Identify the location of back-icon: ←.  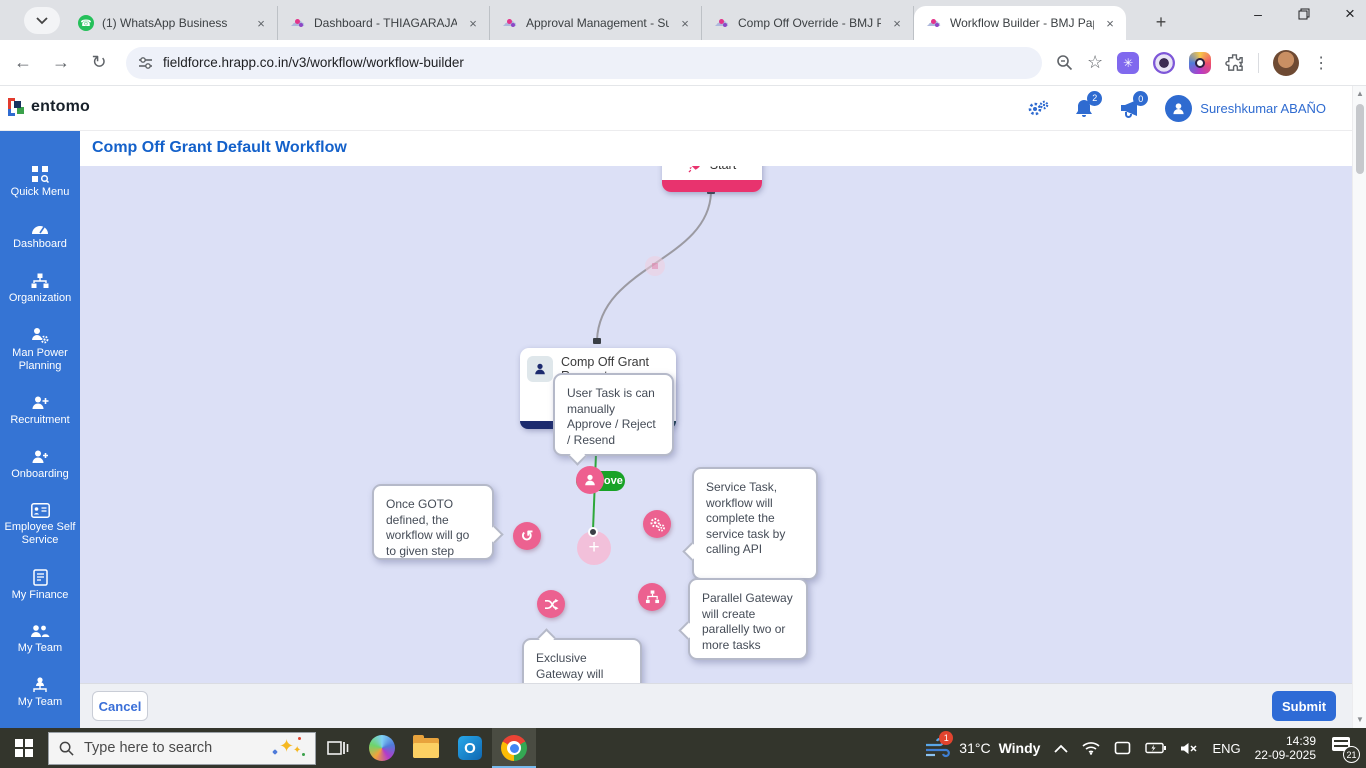
(23, 63).